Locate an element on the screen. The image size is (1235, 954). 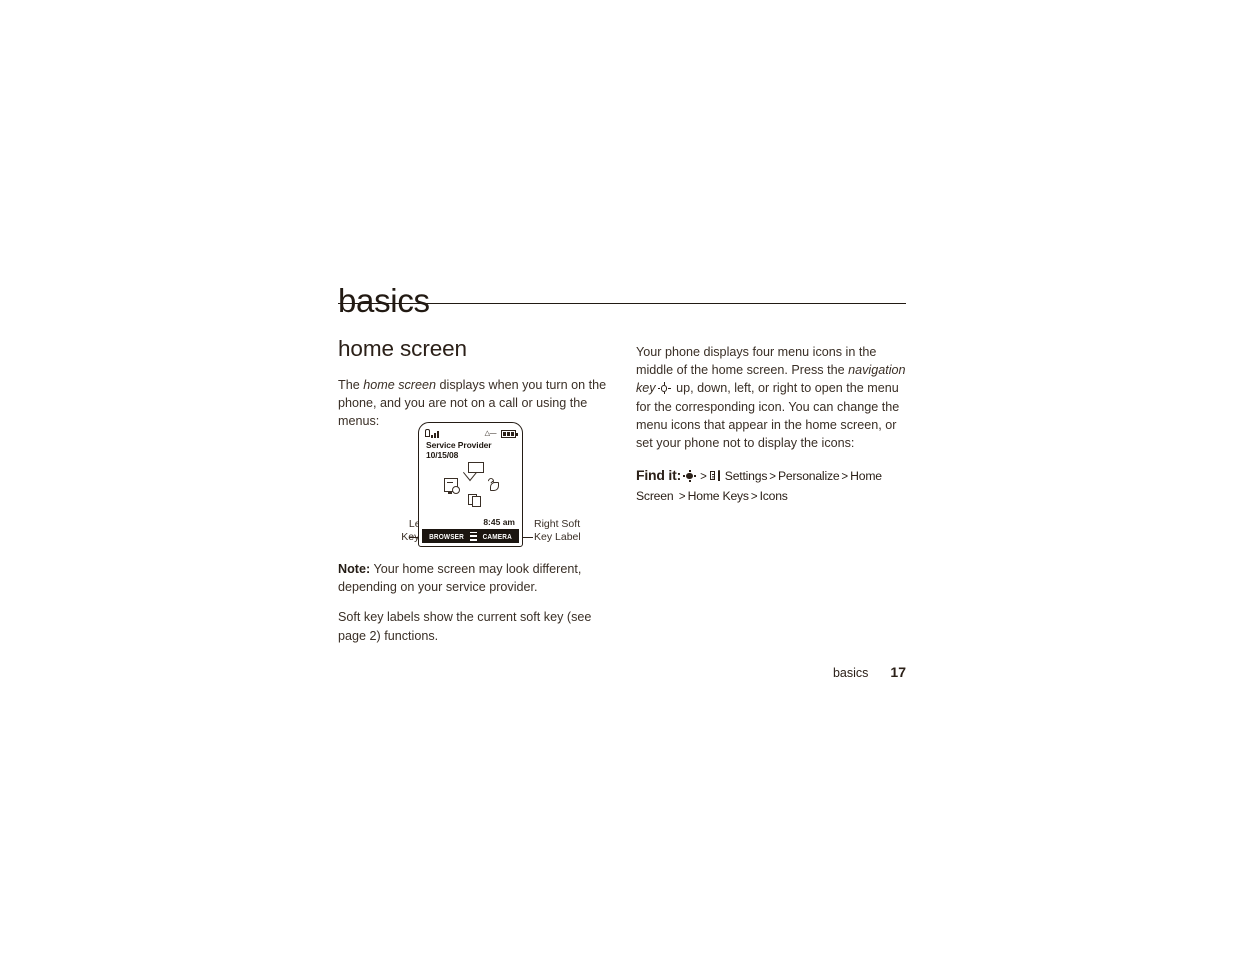
clock-text: 8:45 am is located at coordinates (499, 522).